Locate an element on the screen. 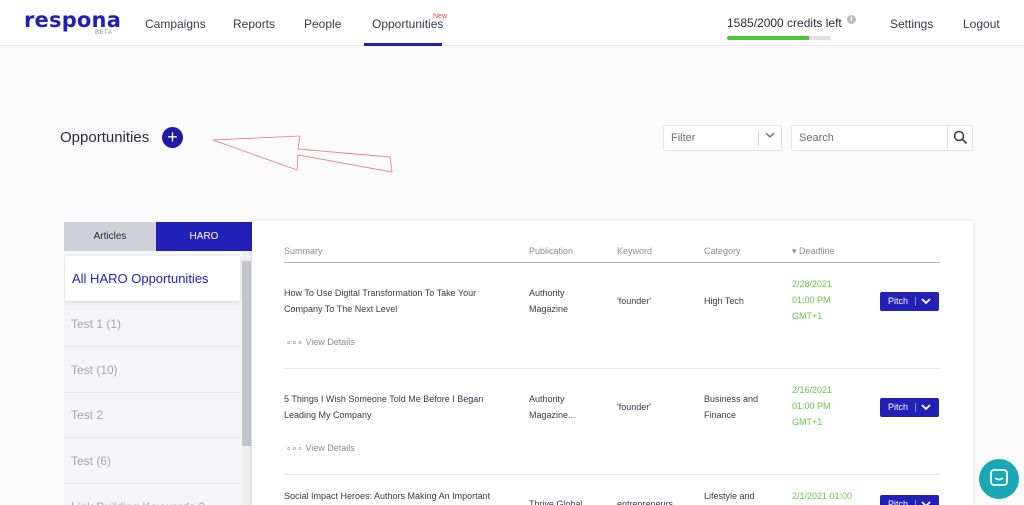 The width and height of the screenshot is (1024, 505). cell-category: High Tech is located at coordinates (724, 301).